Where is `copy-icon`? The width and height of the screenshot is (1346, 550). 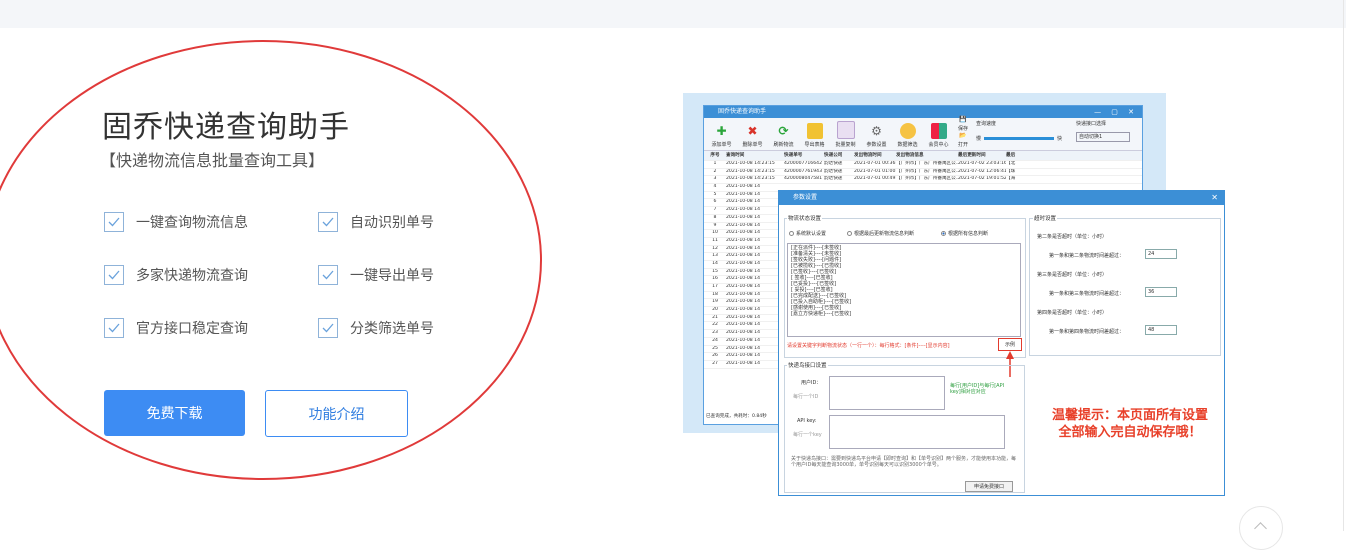
copy-icon is located at coordinates (845, 130).